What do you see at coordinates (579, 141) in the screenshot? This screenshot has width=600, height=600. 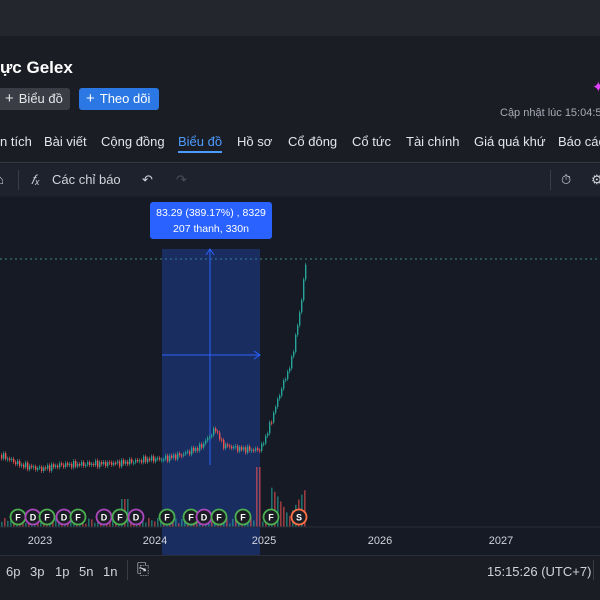 I see `tab-reports: Báo các` at bounding box center [579, 141].